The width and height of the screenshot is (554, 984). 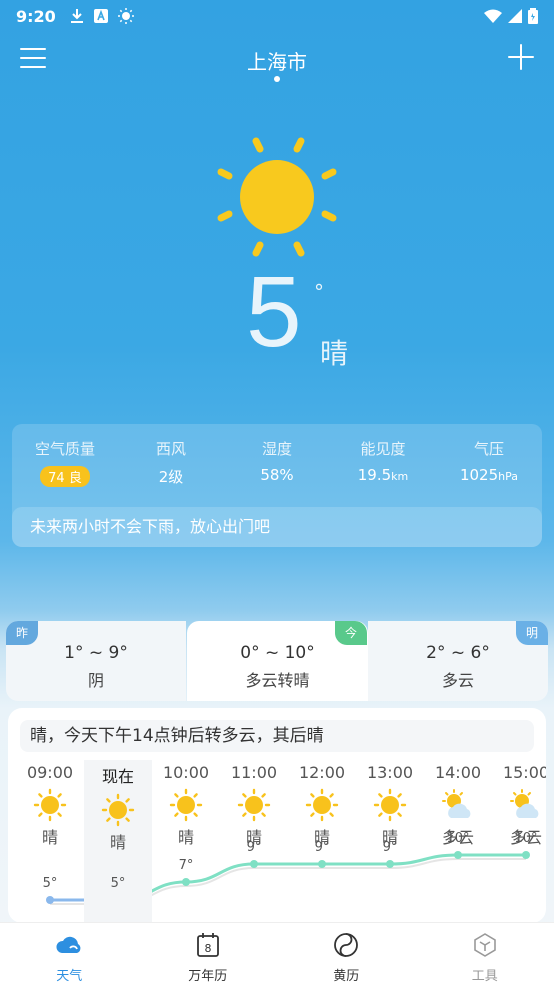 What do you see at coordinates (96, 653) in the screenshot?
I see `day-temp-range: 1° ~ 9°` at bounding box center [96, 653].